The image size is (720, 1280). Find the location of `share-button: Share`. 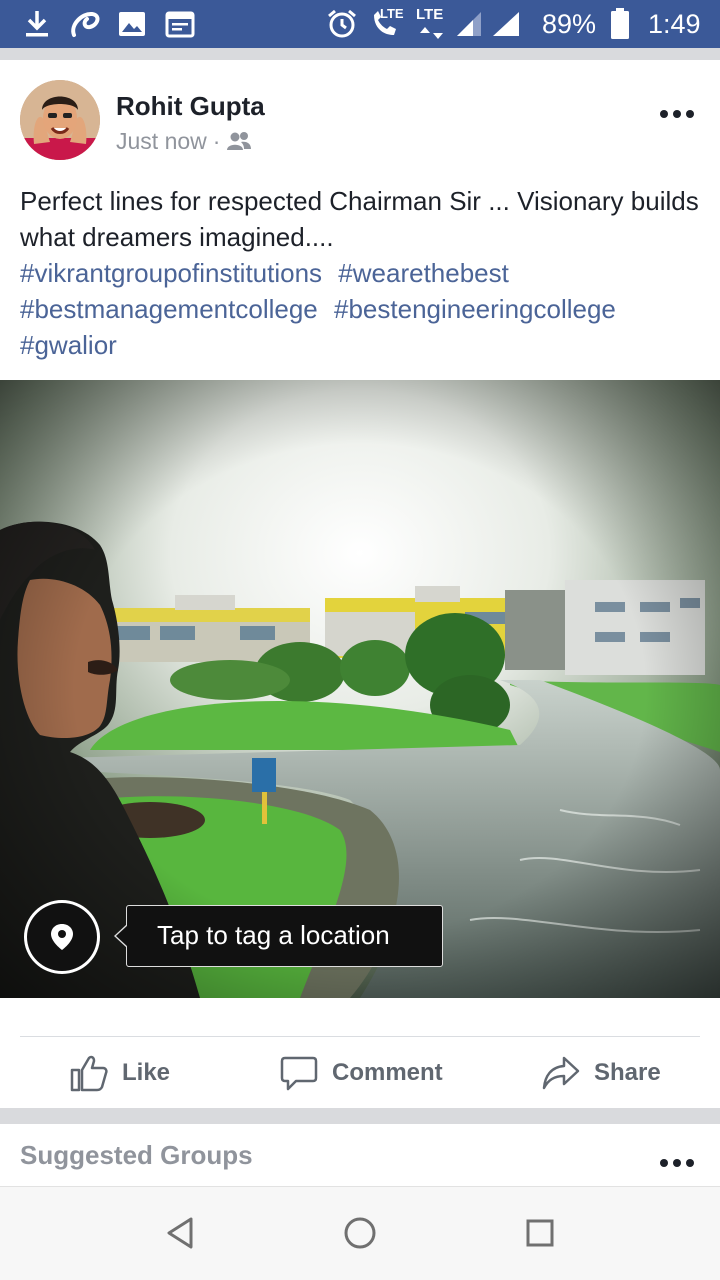

share-button: Share is located at coordinates (601, 1073).